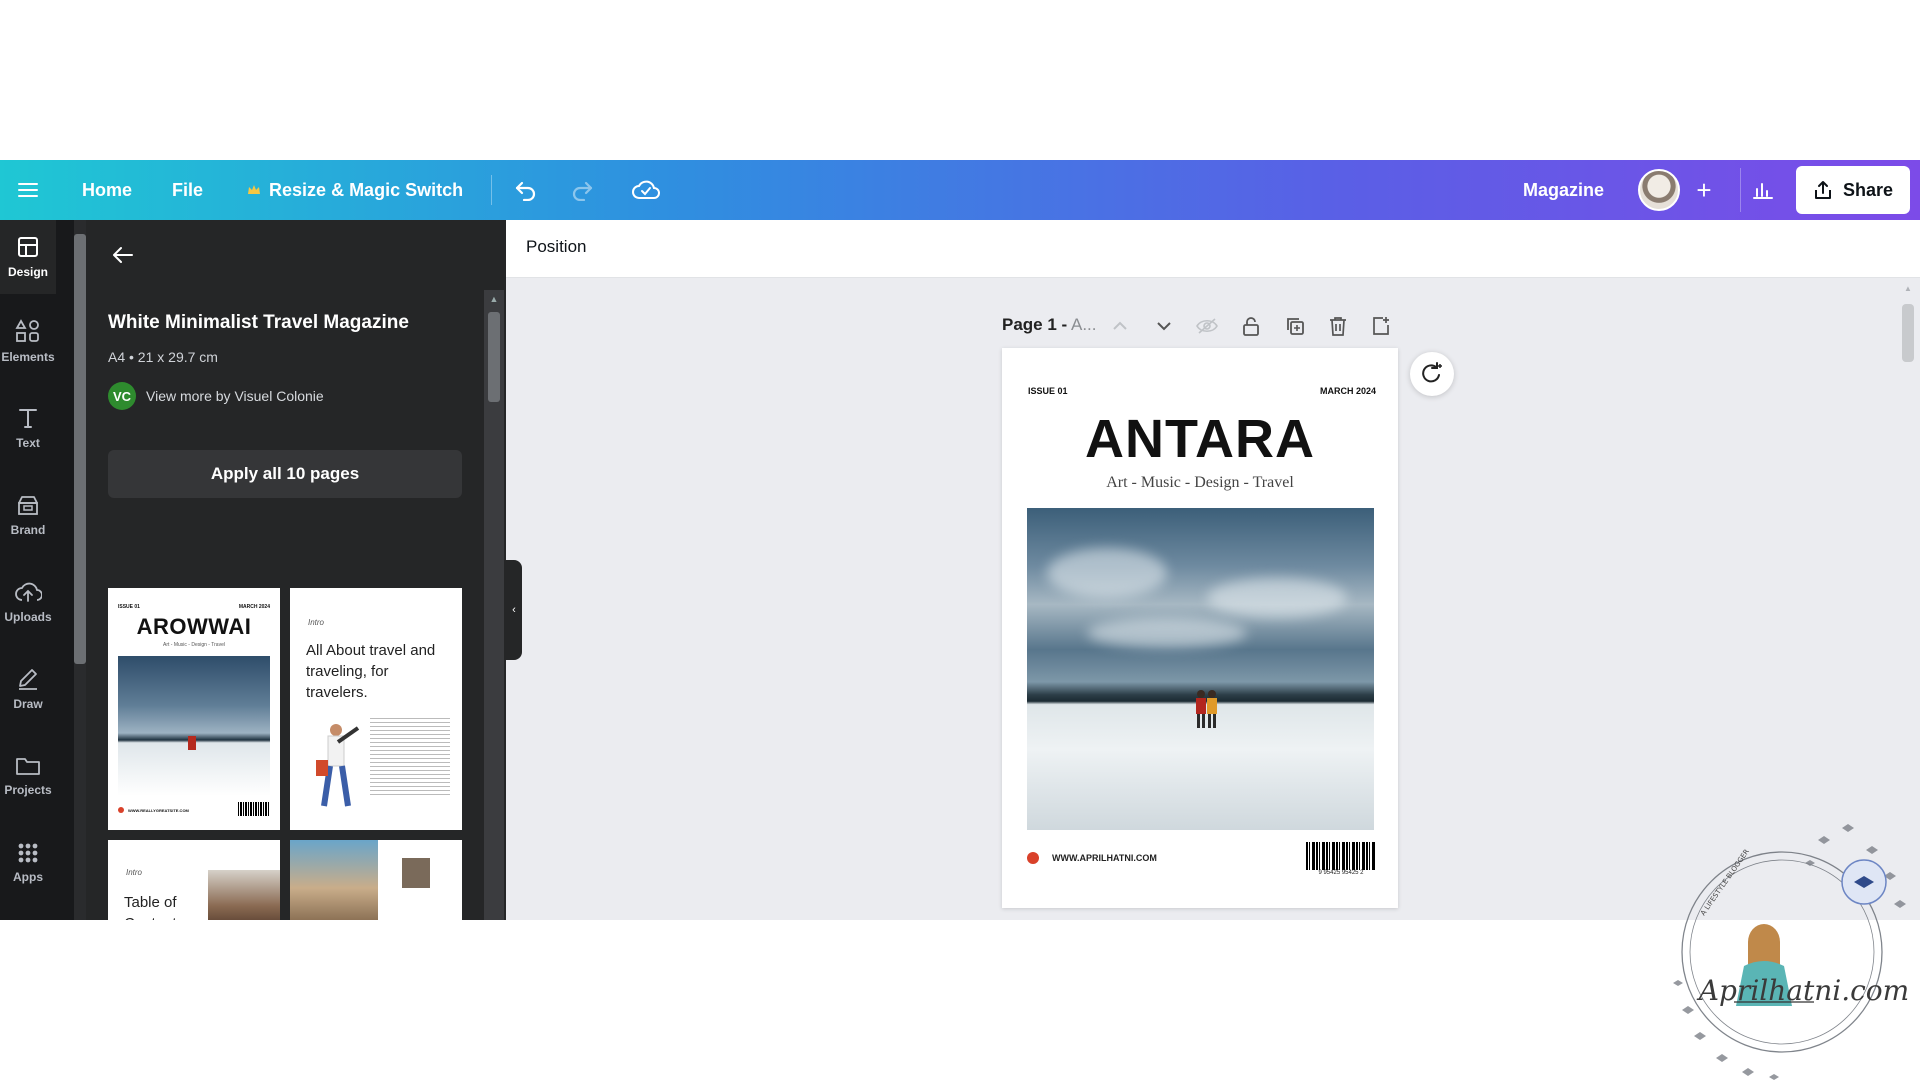 The width and height of the screenshot is (1920, 1080). I want to click on plus-icon: +, so click(1704, 189).